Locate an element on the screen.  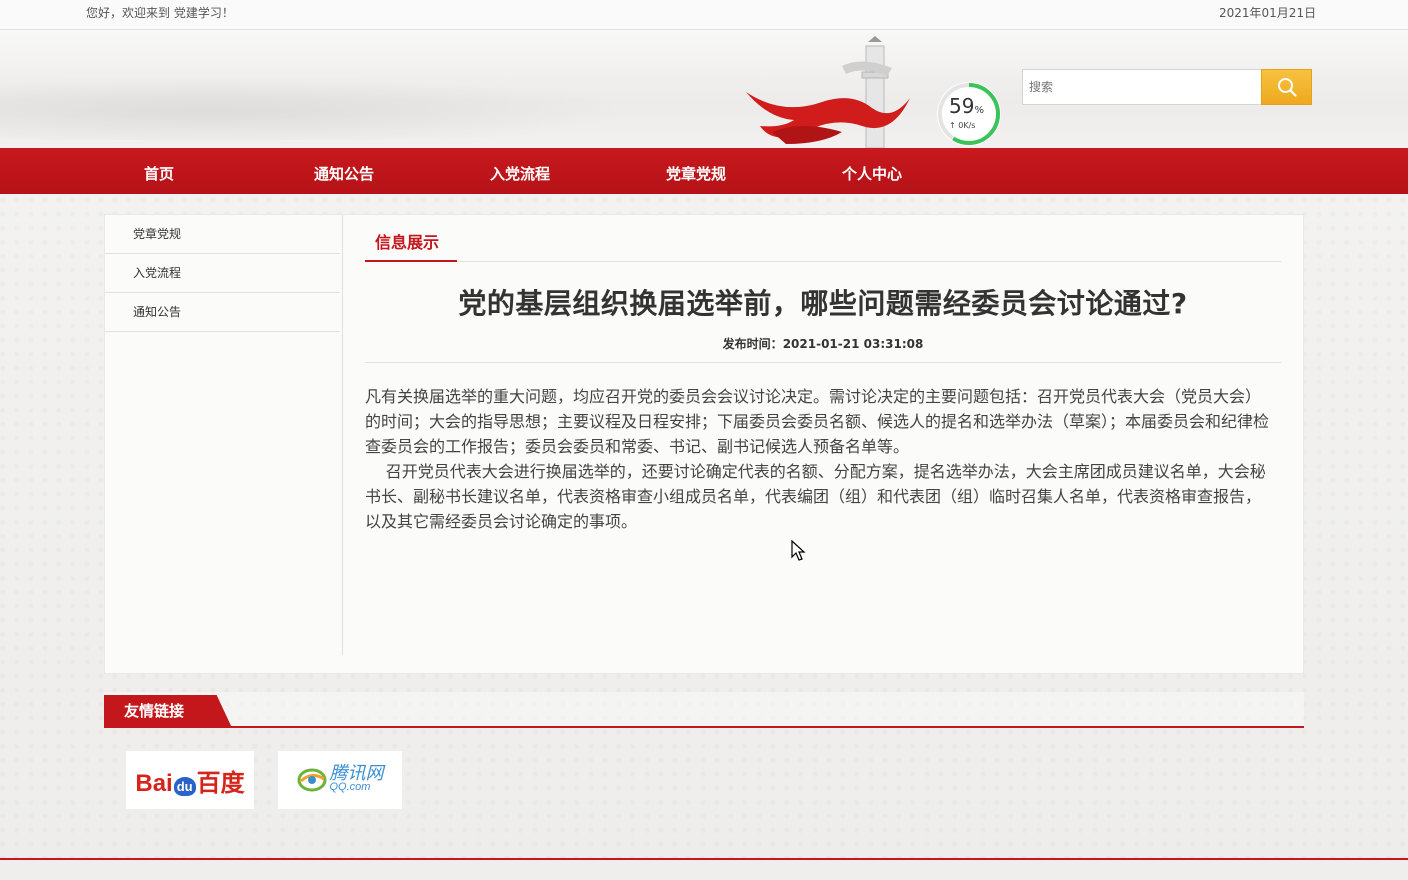
article-meta: 发布时间：2021-01-21 03:31:08 is located at coordinates (823, 343).